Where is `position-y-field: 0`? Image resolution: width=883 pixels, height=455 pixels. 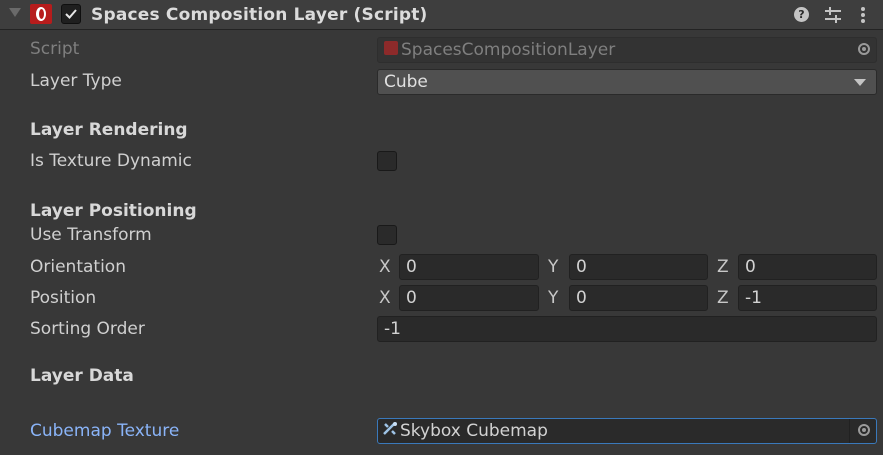 position-y-field: 0 is located at coordinates (638, 298).